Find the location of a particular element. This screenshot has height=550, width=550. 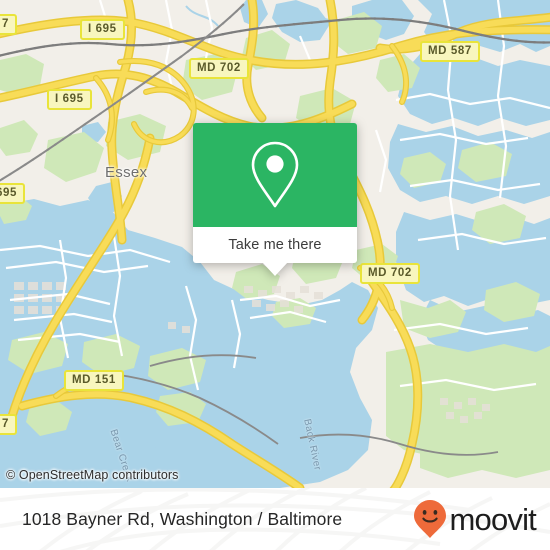

smiling-pin-icon is located at coordinates (430, 519).